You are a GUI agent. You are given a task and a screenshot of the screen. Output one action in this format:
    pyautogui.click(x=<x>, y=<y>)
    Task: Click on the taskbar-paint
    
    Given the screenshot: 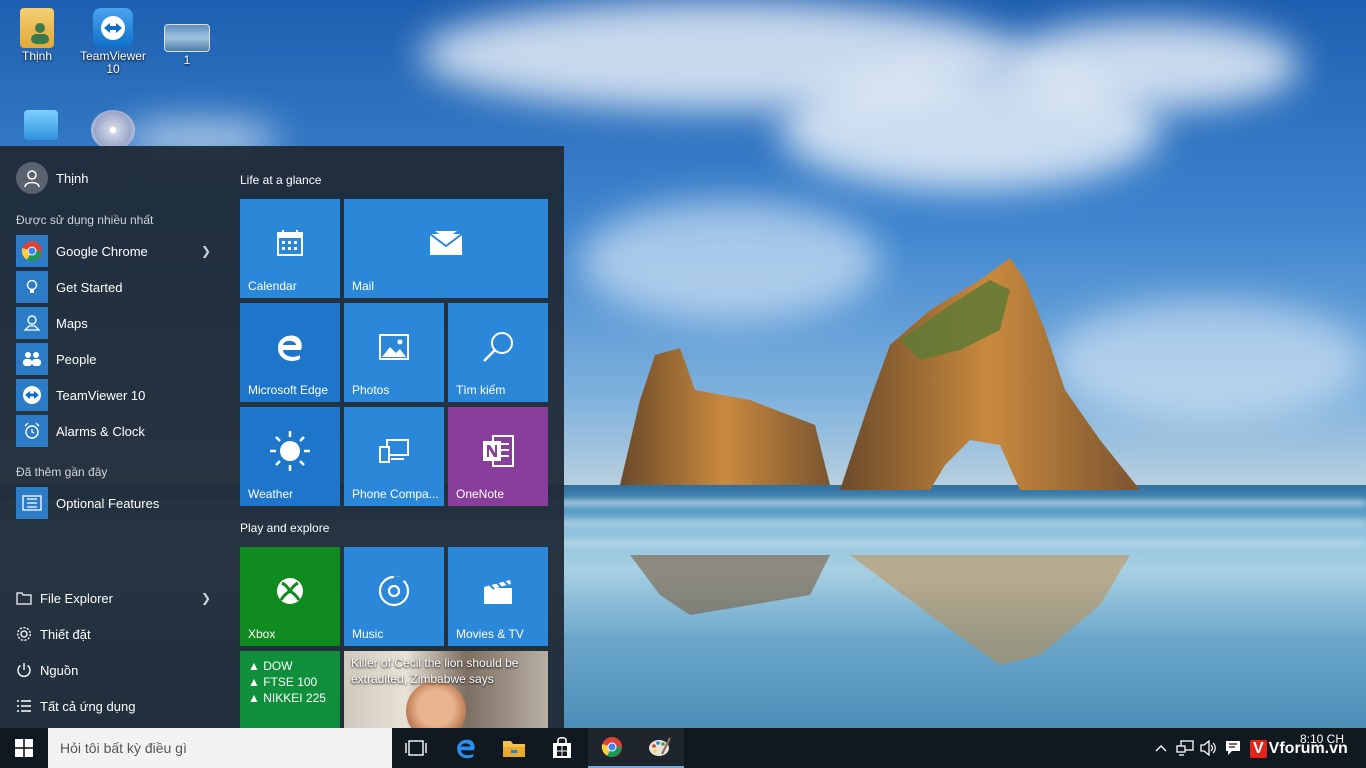 What is the action you would take?
    pyautogui.click(x=660, y=748)
    